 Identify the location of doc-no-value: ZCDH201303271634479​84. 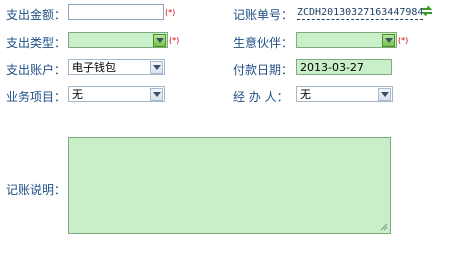
(360, 13).